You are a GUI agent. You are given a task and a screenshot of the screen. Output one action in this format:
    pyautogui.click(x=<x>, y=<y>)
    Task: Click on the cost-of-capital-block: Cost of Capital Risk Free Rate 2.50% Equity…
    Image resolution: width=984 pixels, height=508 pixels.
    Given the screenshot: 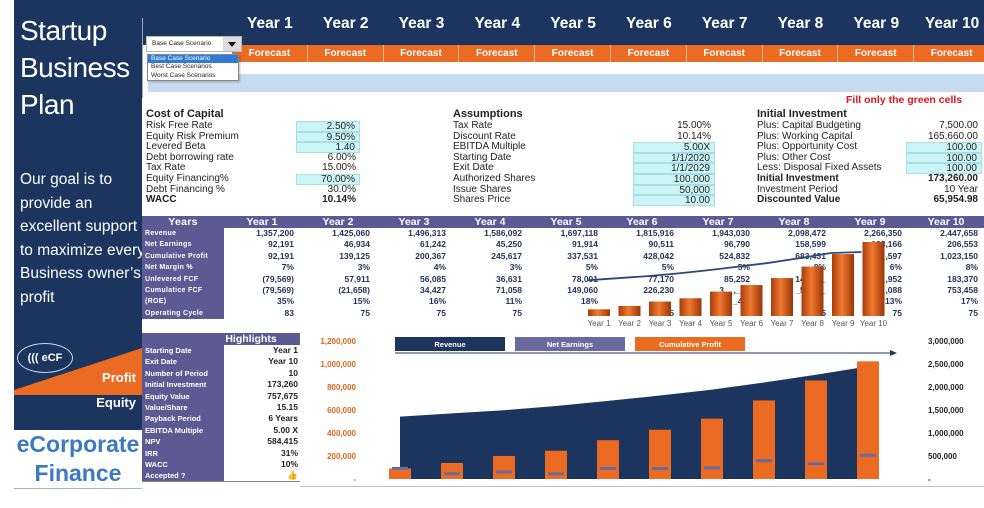 What is the action you would take?
    pyautogui.click(x=253, y=157)
    